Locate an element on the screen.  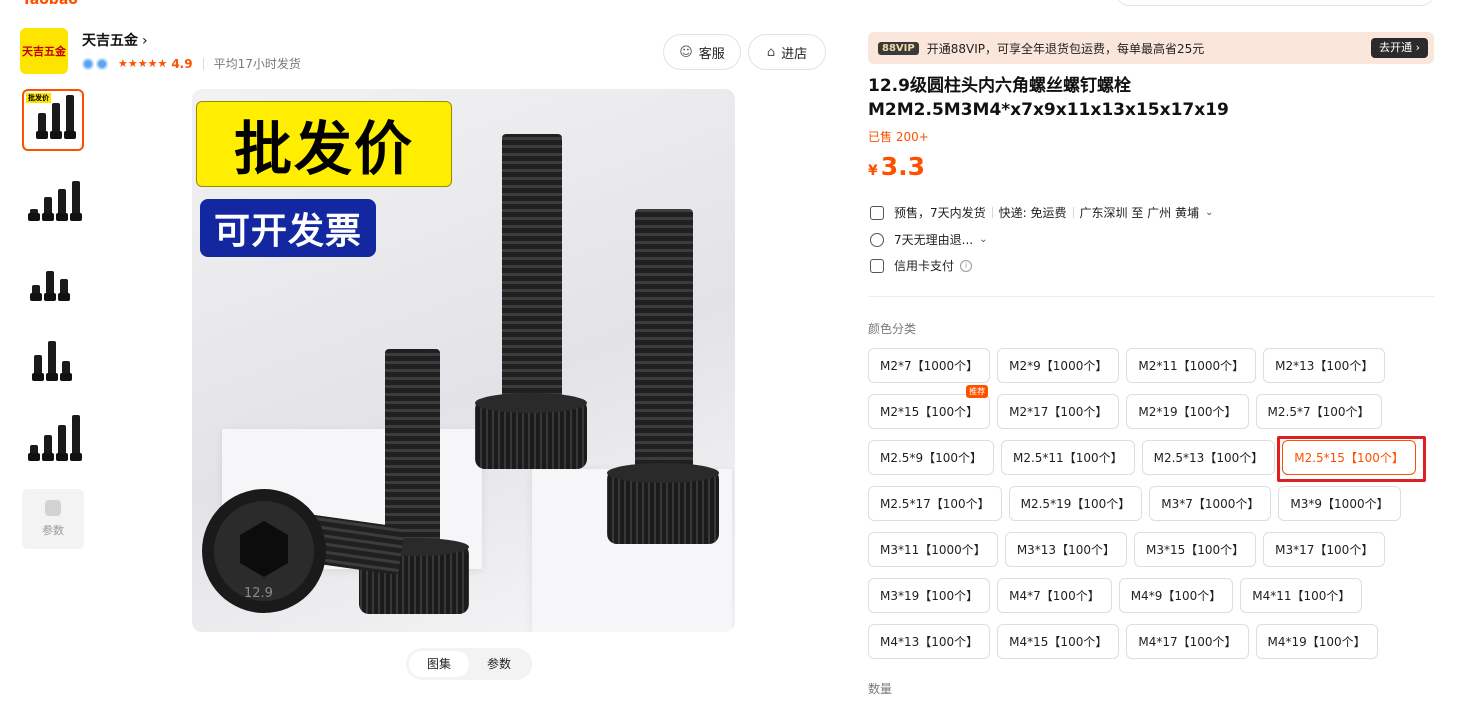
sku-option: M4*13【100个】 is located at coordinates (929, 641).